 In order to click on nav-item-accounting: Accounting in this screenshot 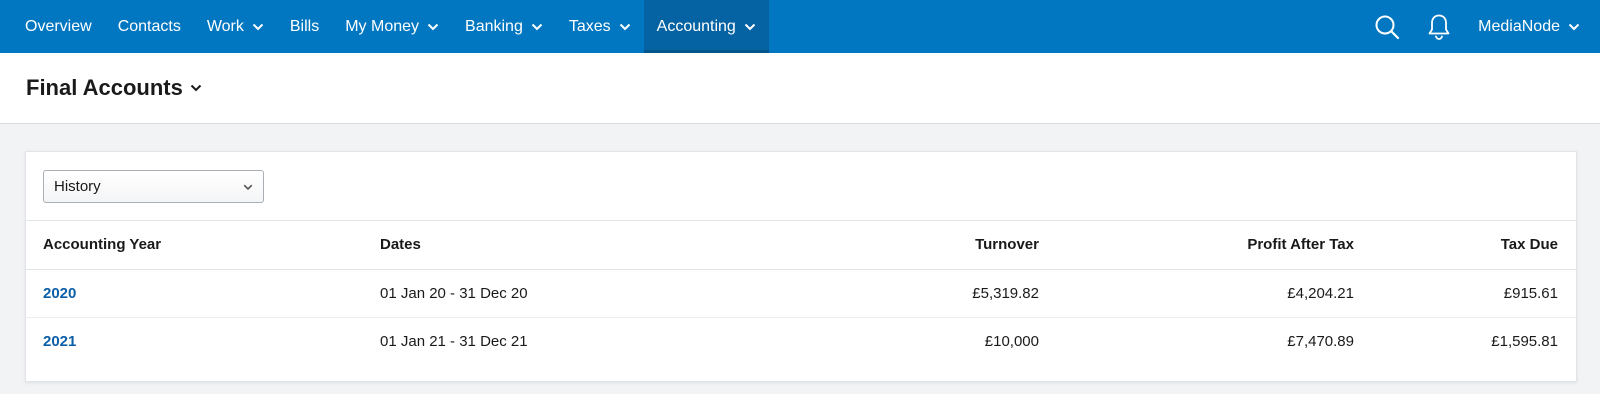, I will do `click(706, 26)`.